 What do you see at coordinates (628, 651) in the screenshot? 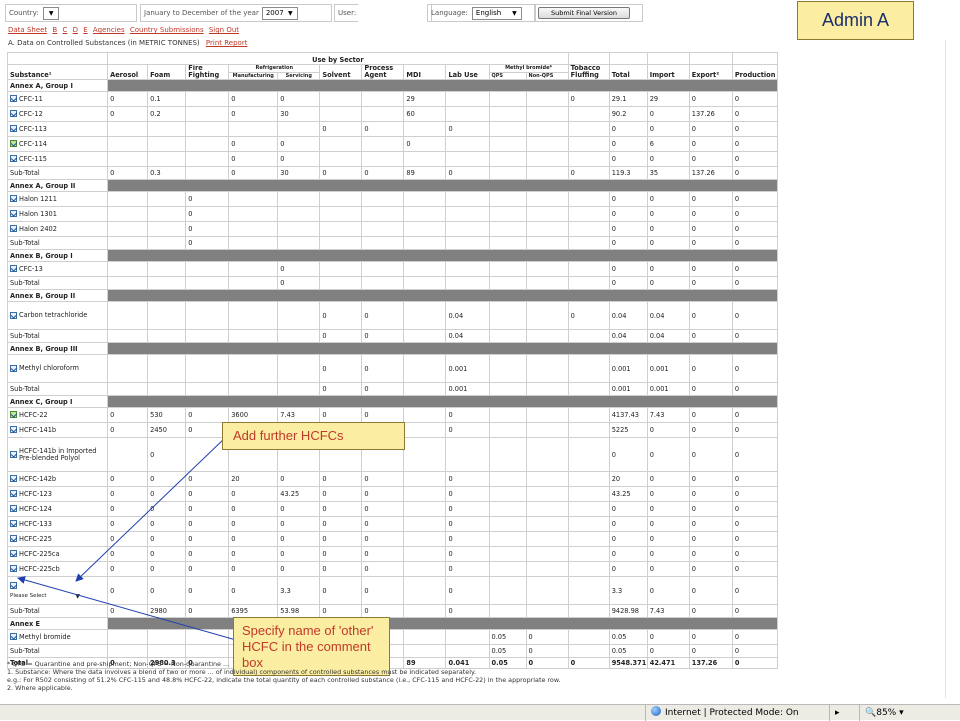
I see `table-cell: 0.05` at bounding box center [628, 651].